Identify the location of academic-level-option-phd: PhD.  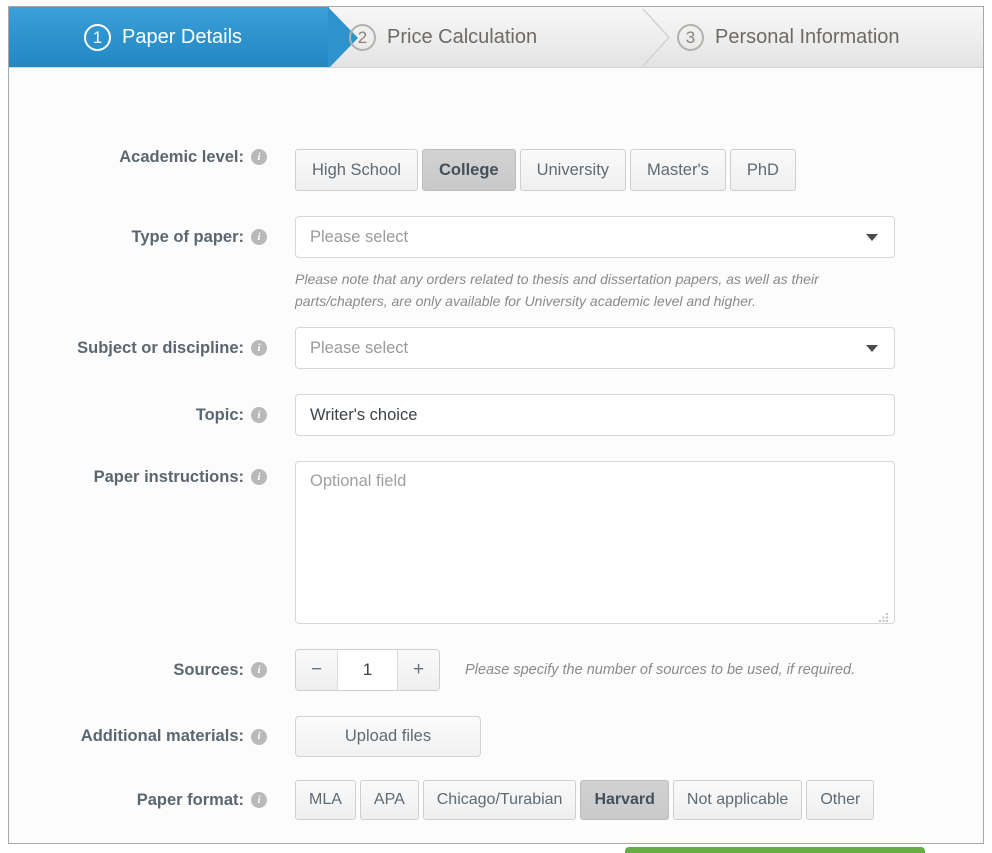
(762, 170).